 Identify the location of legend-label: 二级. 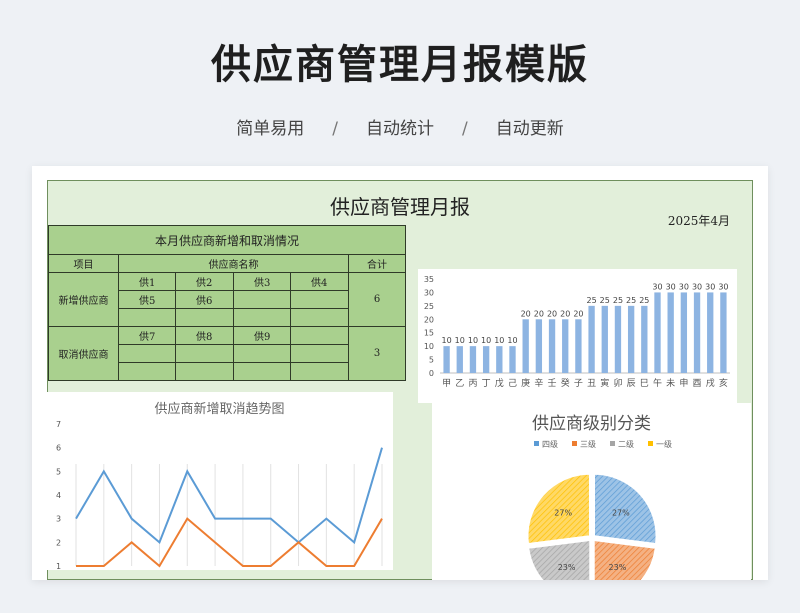
(626, 444).